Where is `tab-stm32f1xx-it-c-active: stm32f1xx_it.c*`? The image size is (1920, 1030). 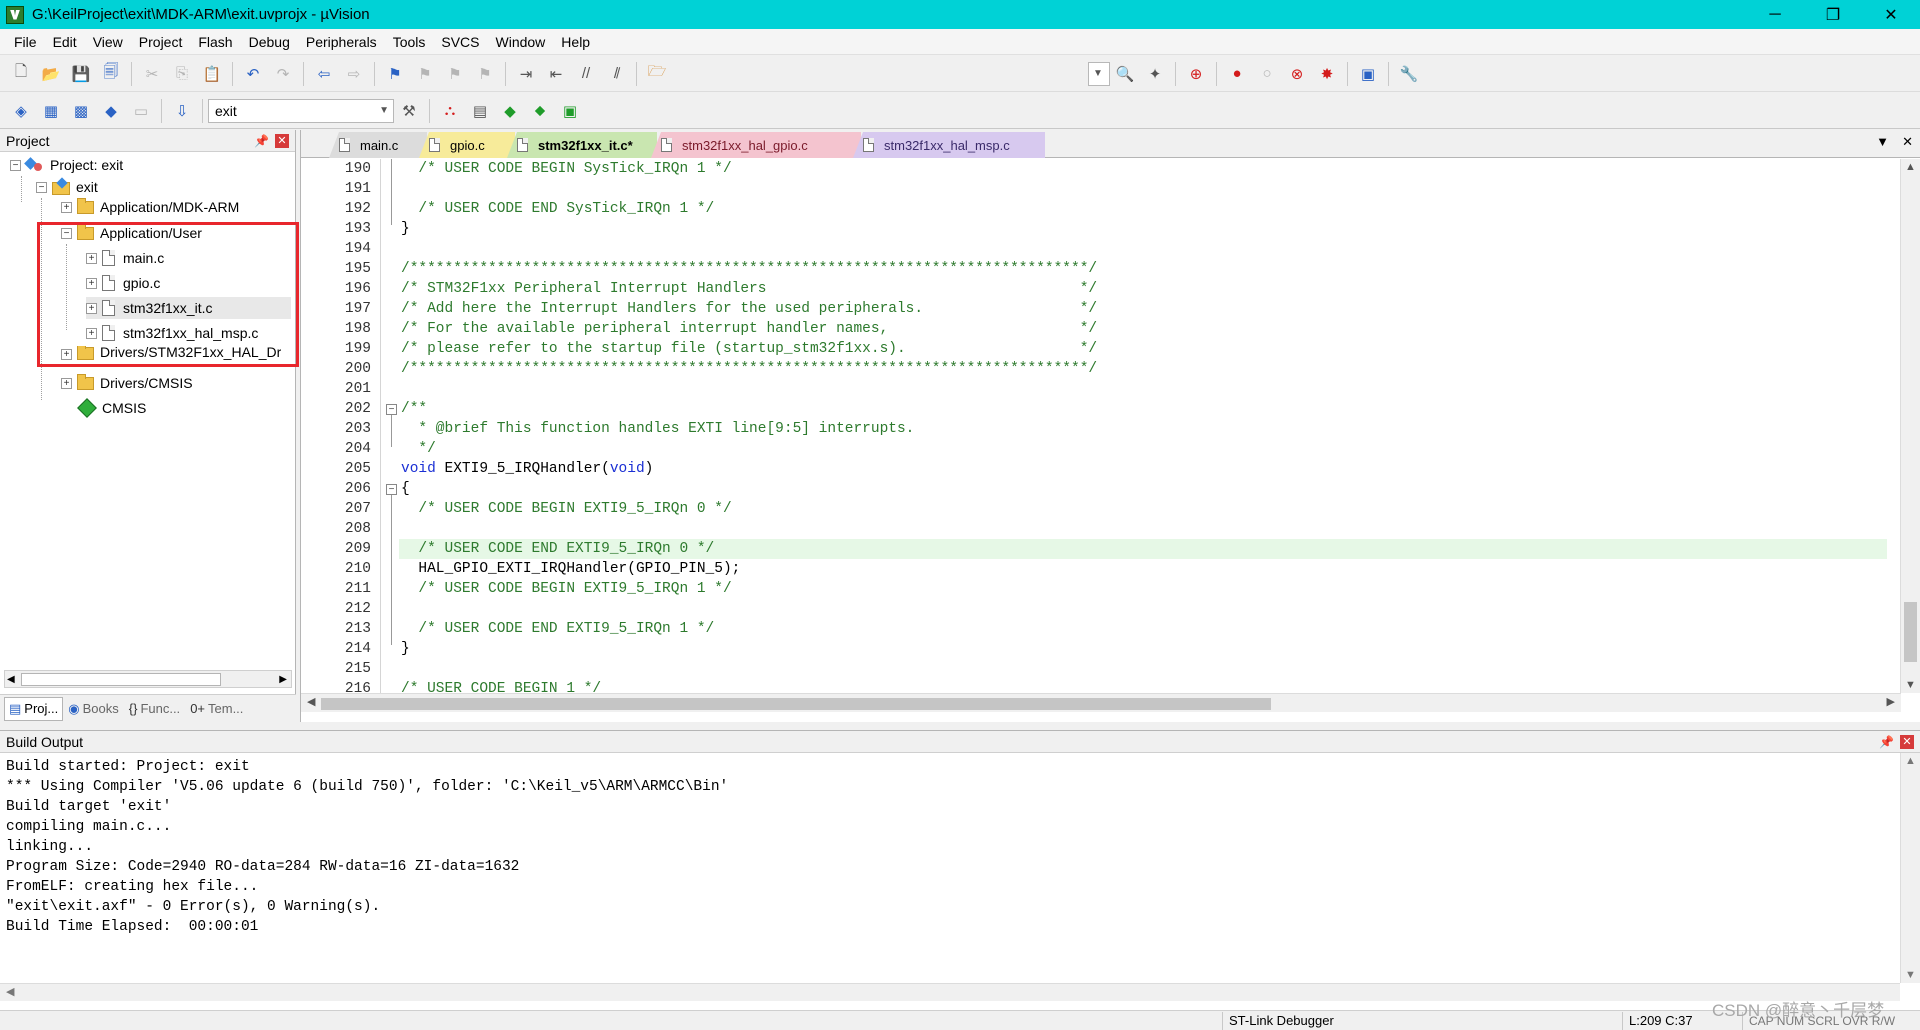 tab-stm32f1xx-it-c-active: stm32f1xx_it.c* is located at coordinates (582, 145).